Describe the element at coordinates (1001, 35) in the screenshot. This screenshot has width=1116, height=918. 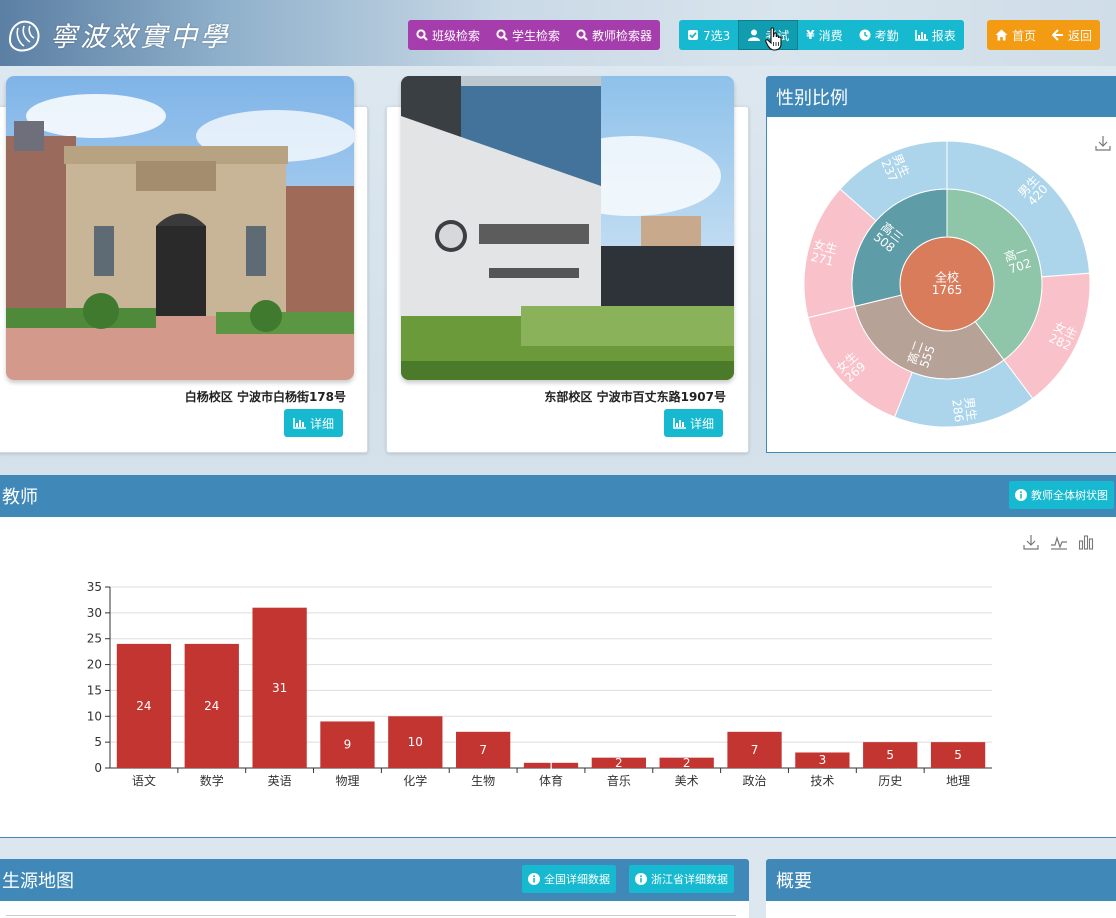
I see `home-icon` at that location.